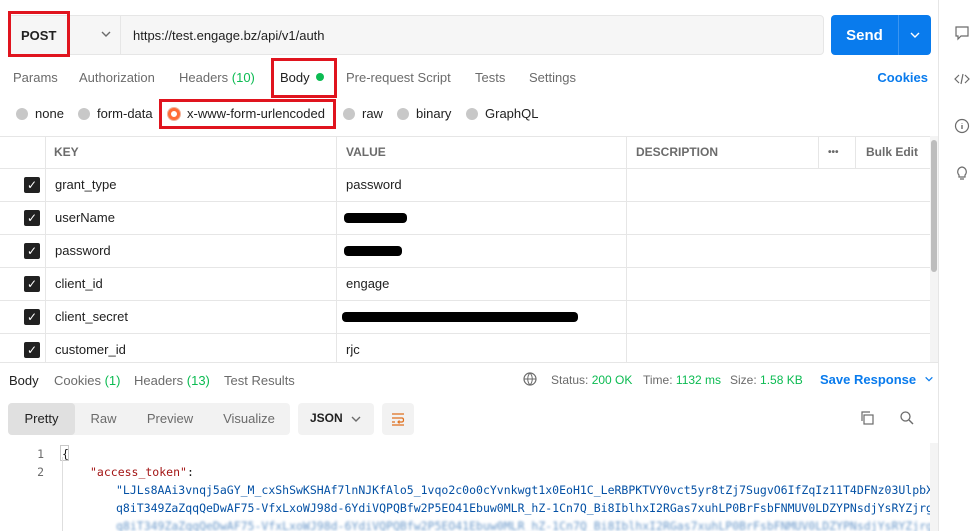 This screenshot has height=531, width=976. Describe the element at coordinates (892, 153) in the screenshot. I see `bulk-edit-button: Bulk Edit` at that location.